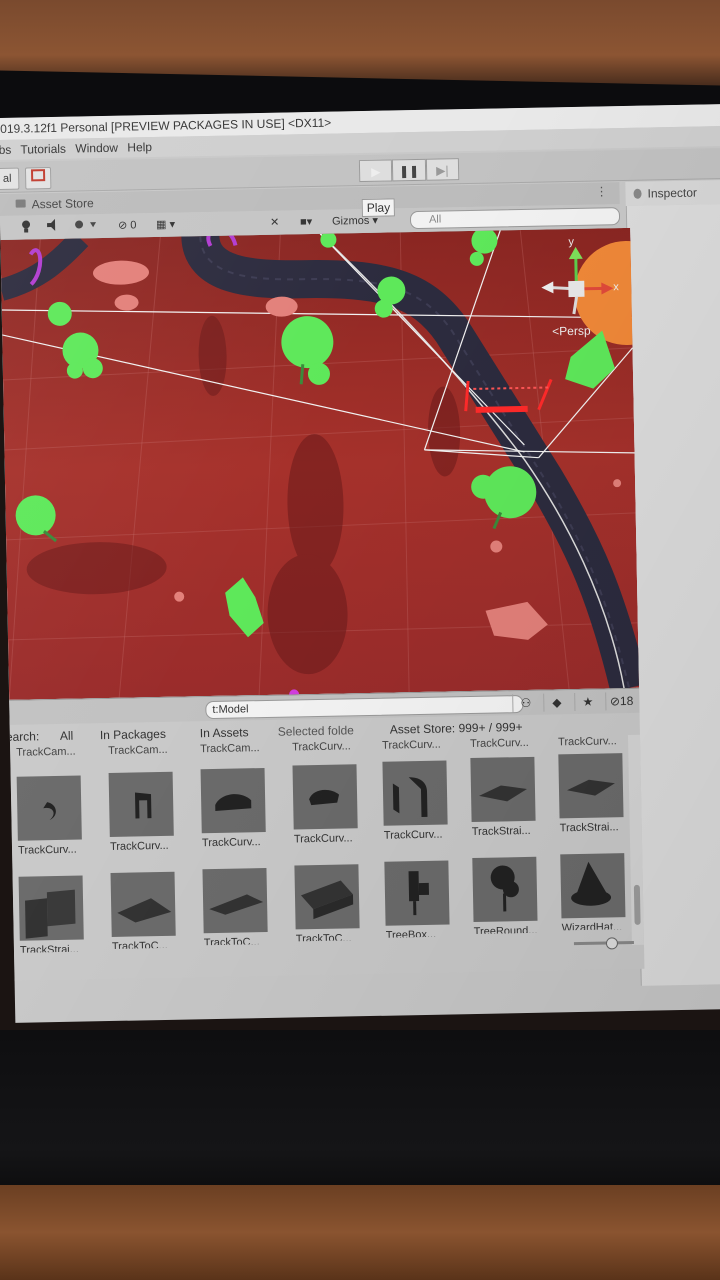  What do you see at coordinates (224, 732) in the screenshot?
I see `scope-in-assets: In Assets` at bounding box center [224, 732].